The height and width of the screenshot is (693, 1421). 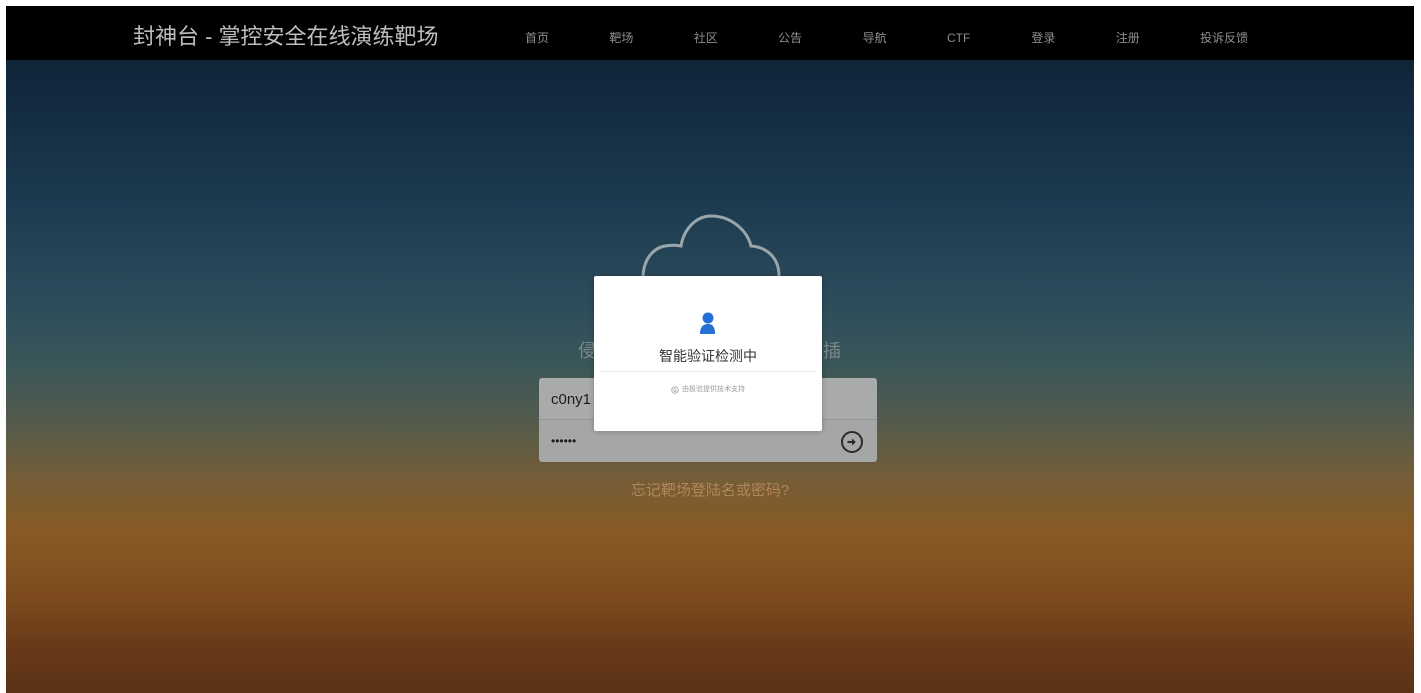 I want to click on geetest-logo-icon, so click(x=675, y=390).